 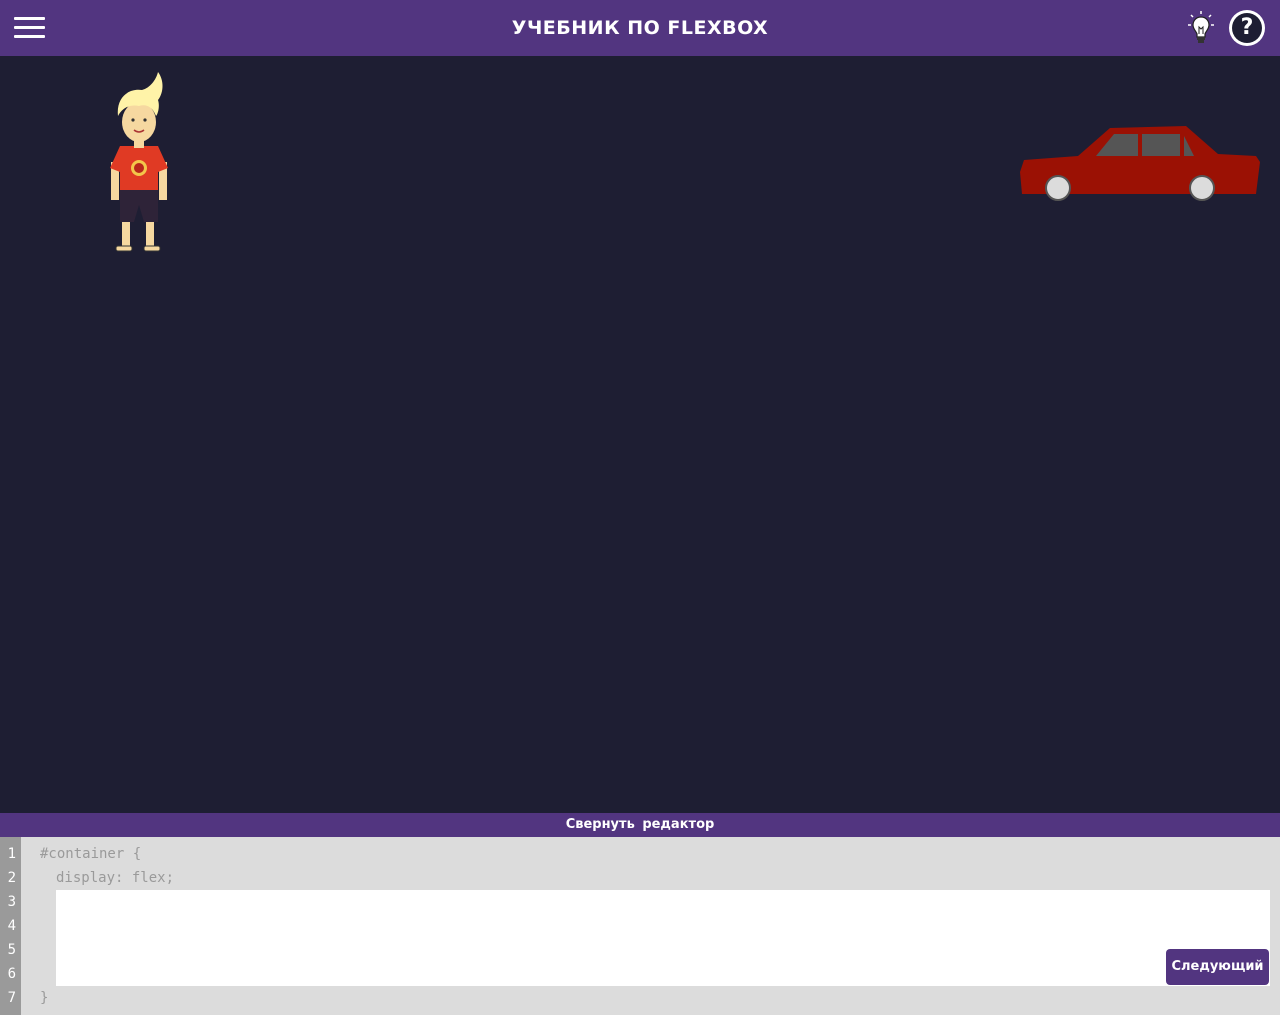 I want to click on line-number: 5, so click(x=11, y=950).